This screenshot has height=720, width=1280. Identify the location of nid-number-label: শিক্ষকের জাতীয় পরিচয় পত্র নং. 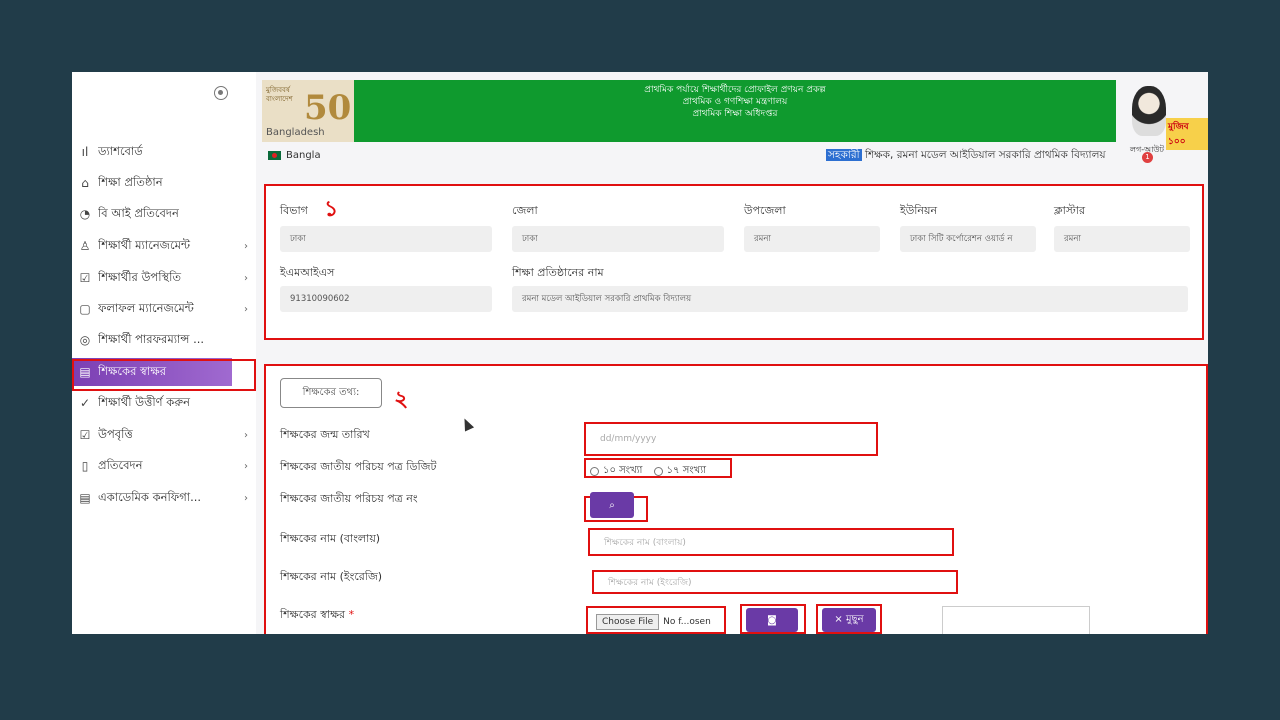
(349, 498).